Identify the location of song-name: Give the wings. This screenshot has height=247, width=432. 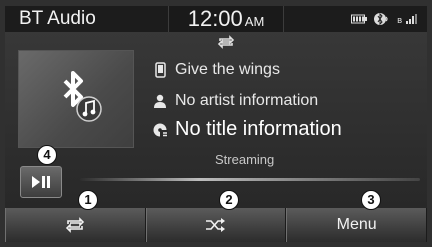
(227, 69).